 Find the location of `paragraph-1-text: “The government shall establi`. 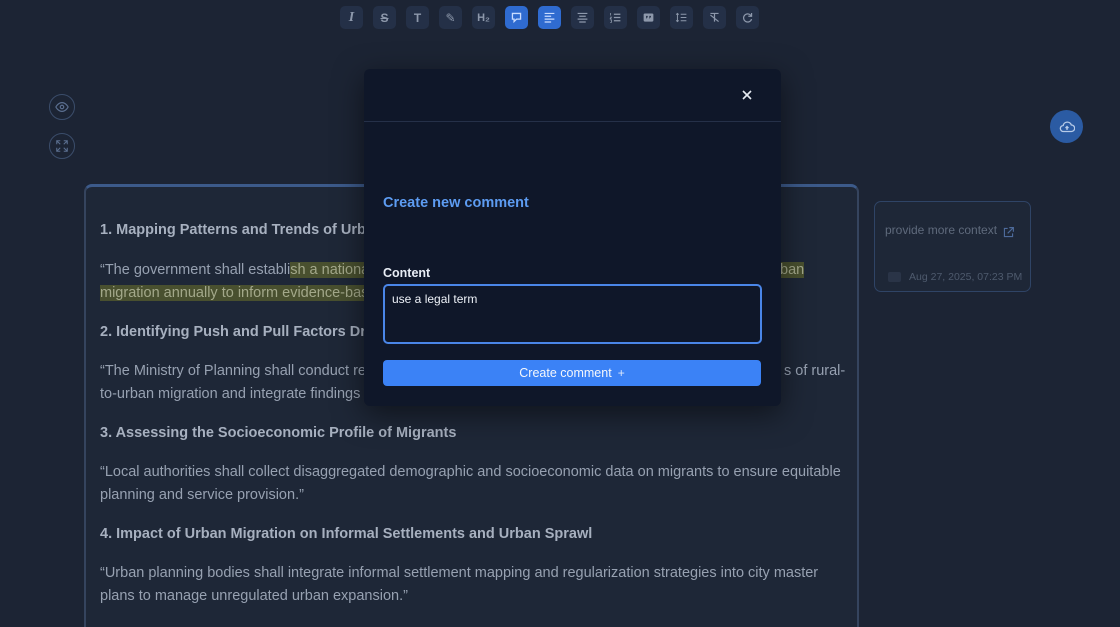

paragraph-1-text: “The government shall establi is located at coordinates (195, 270).